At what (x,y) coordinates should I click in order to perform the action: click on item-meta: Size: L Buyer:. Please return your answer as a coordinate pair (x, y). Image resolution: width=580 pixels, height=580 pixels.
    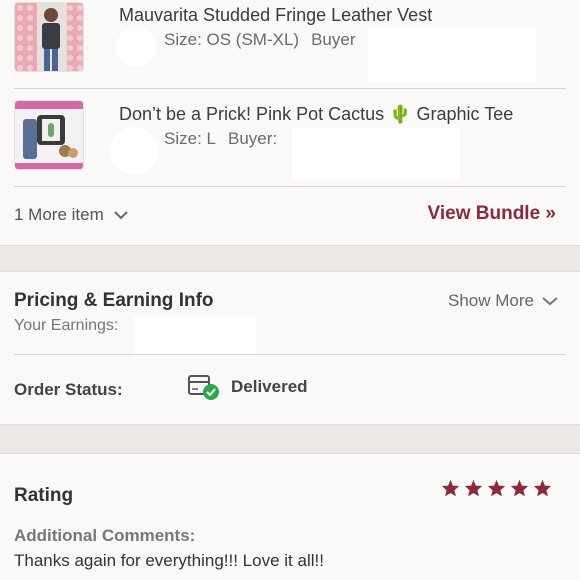
    Looking at the image, I should click on (220, 139).